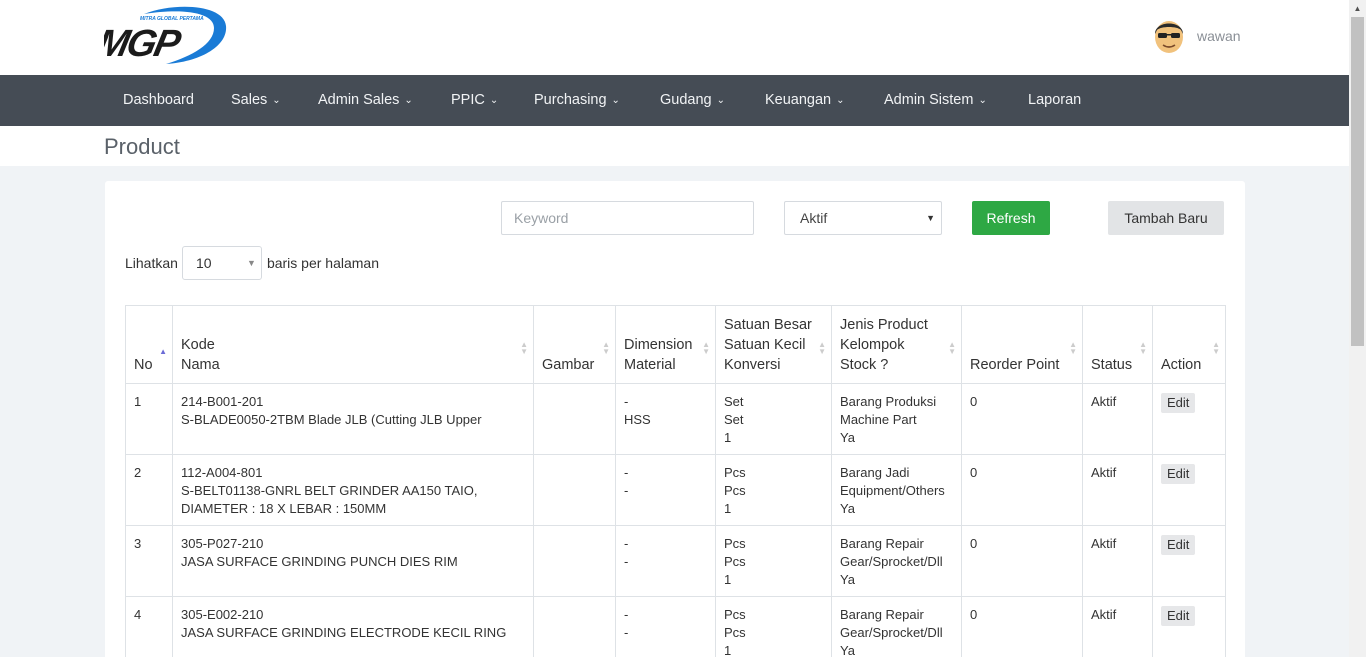  What do you see at coordinates (149, 490) in the screenshot?
I see `cell-no: 2` at bounding box center [149, 490].